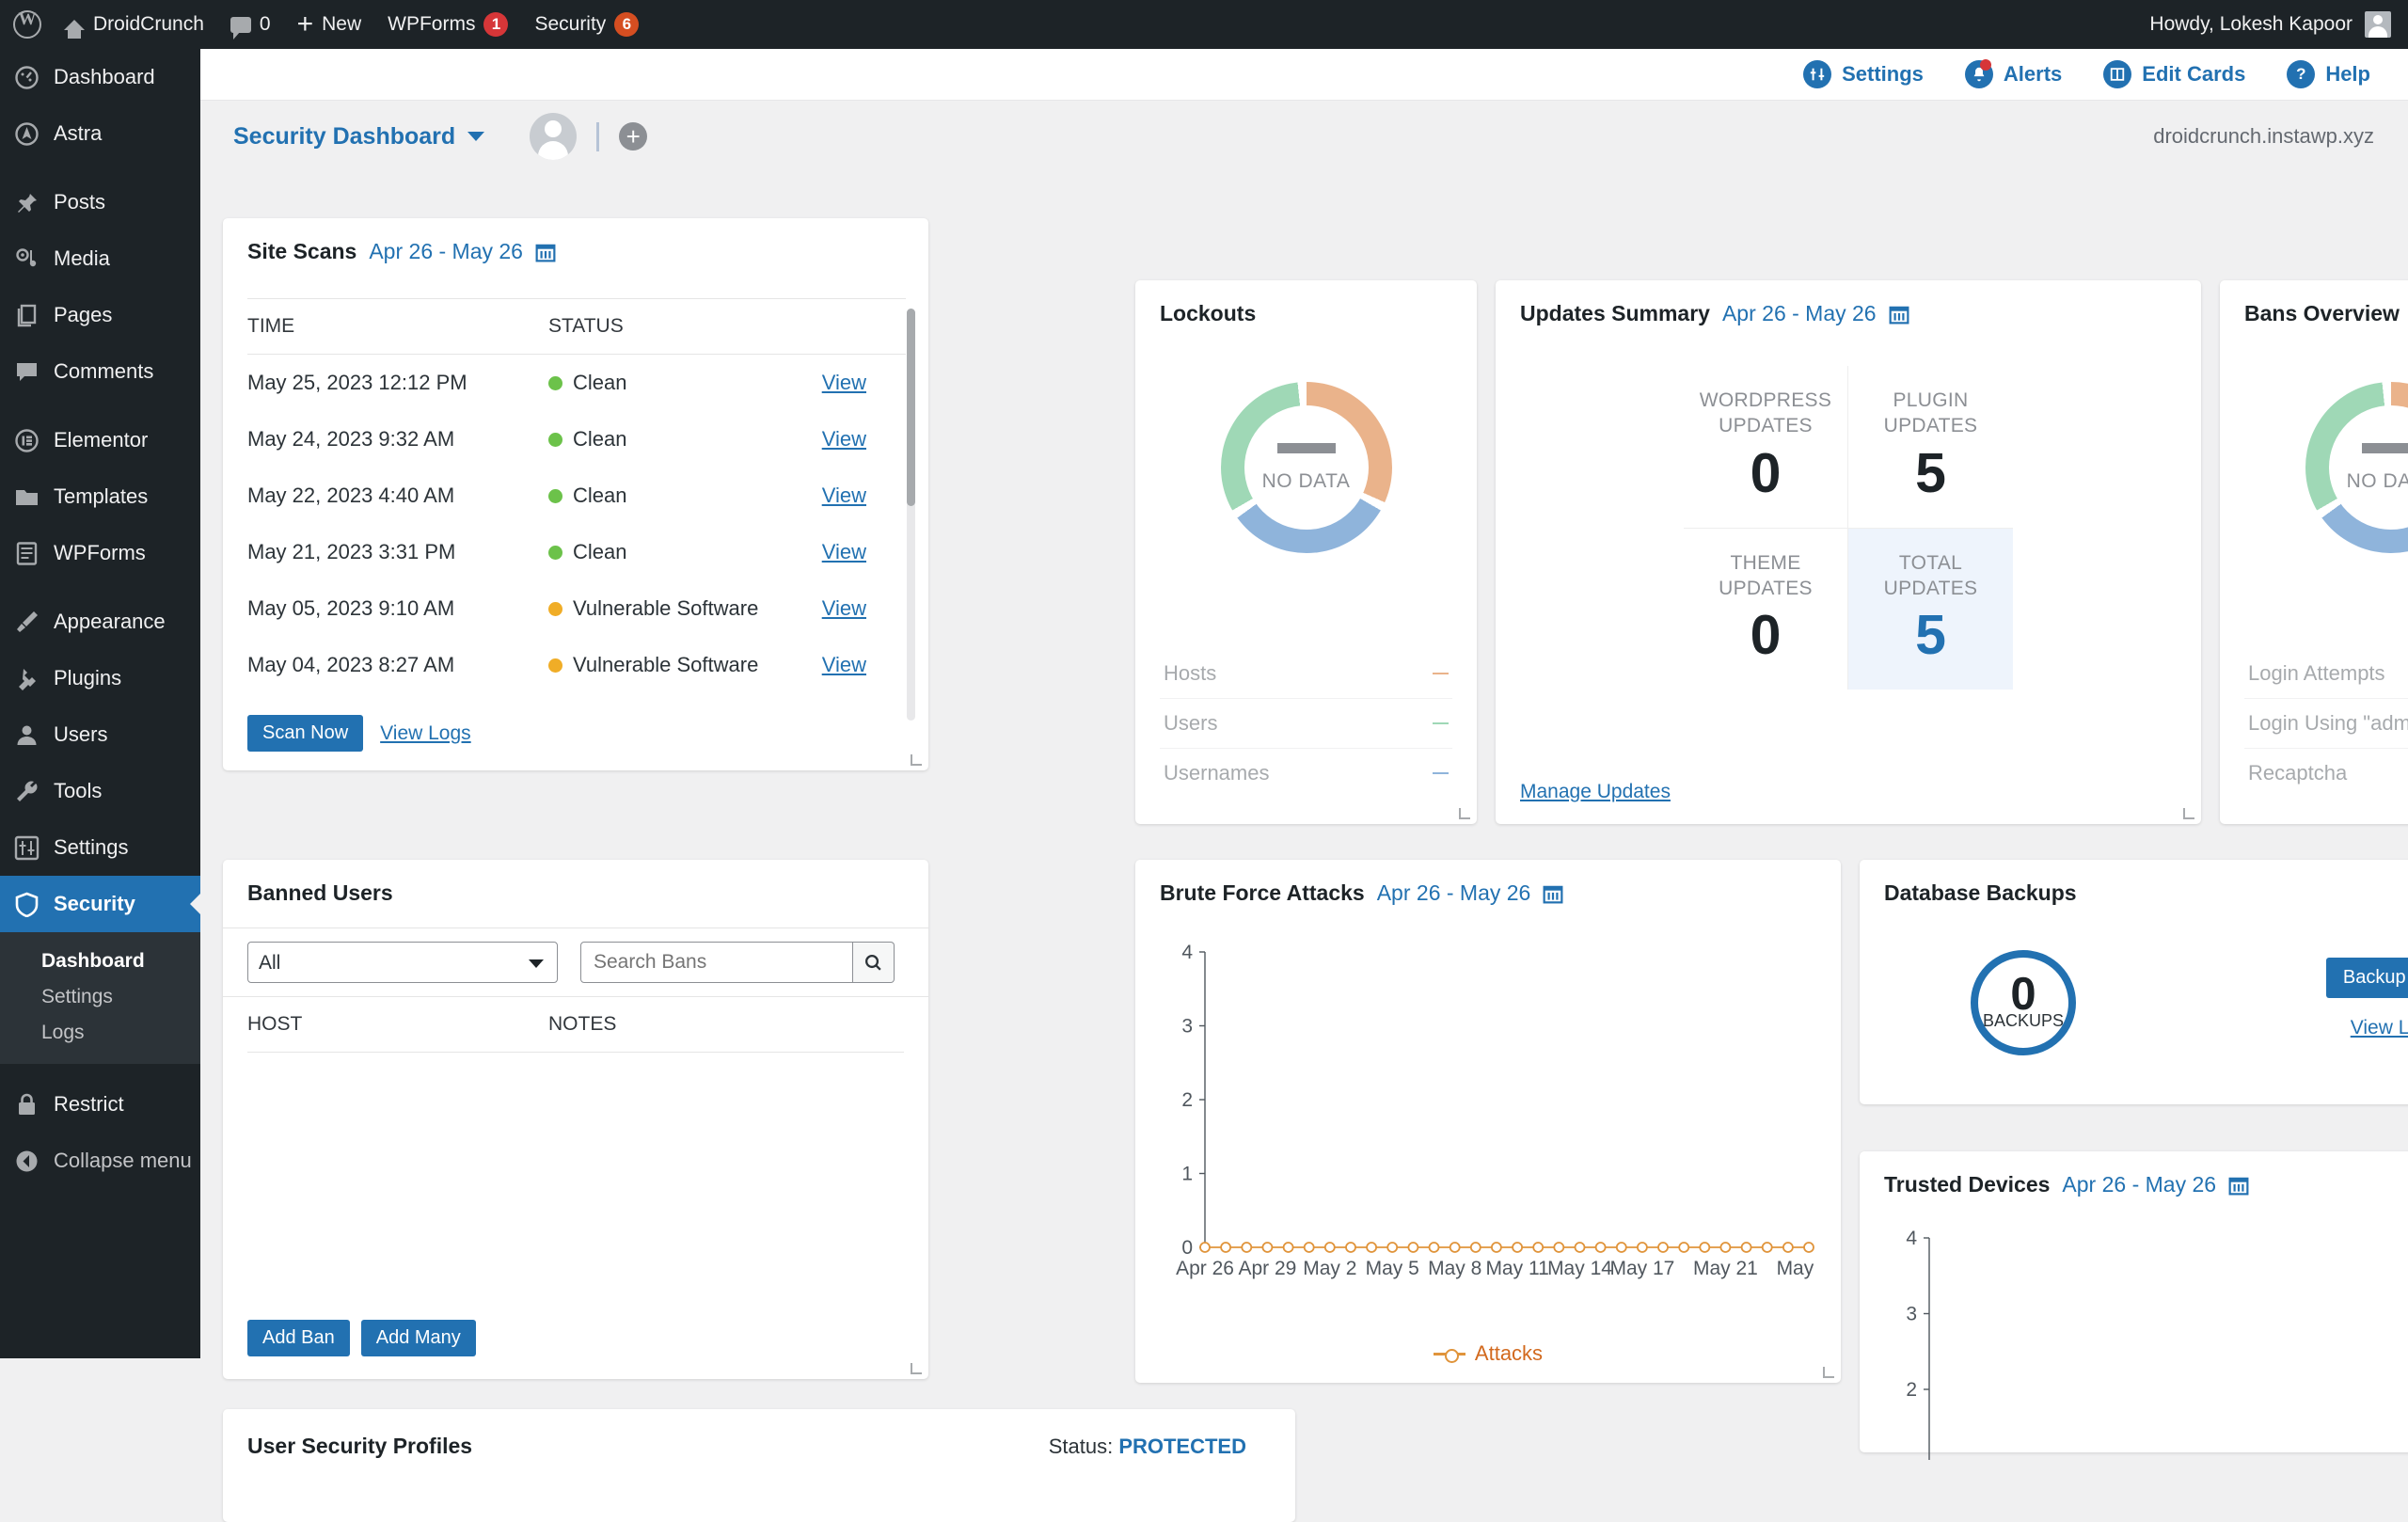 Image resolution: width=2408 pixels, height=1522 pixels. What do you see at coordinates (1187, 1100) in the screenshot?
I see `svg-text: 2` at bounding box center [1187, 1100].